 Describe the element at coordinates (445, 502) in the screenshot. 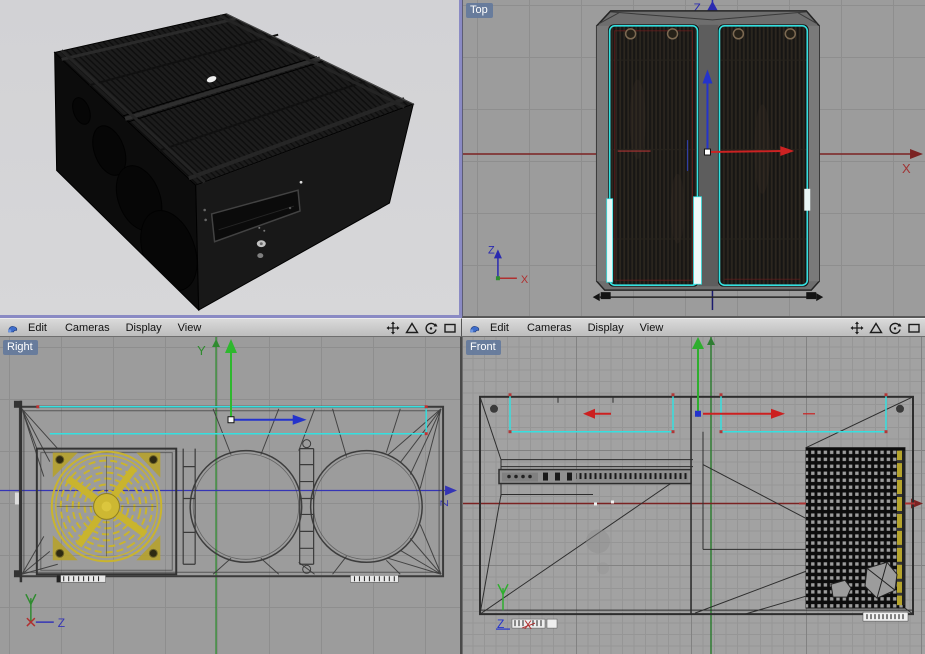

I see `z-axis-label: Z` at that location.